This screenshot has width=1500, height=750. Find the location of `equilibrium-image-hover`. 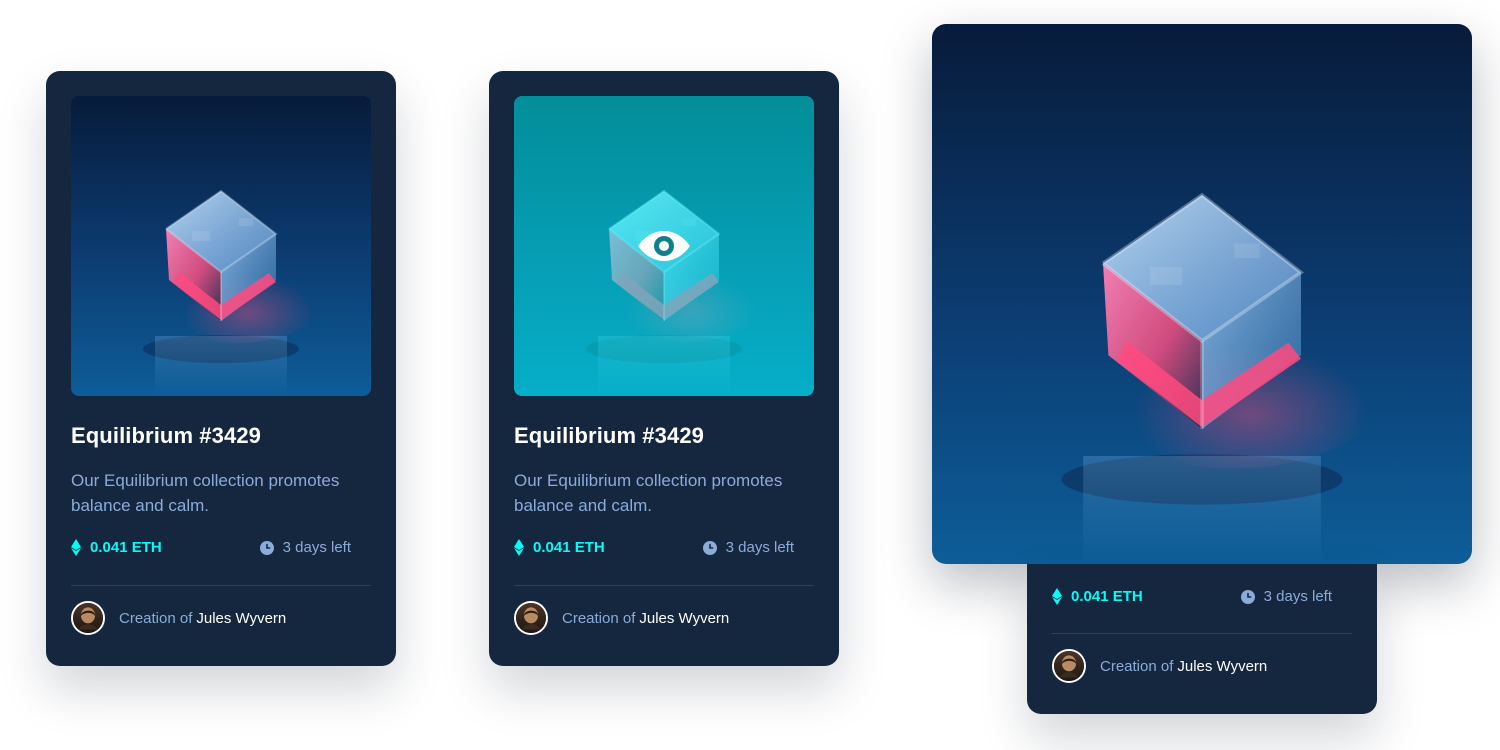

equilibrium-image-hover is located at coordinates (664, 246).